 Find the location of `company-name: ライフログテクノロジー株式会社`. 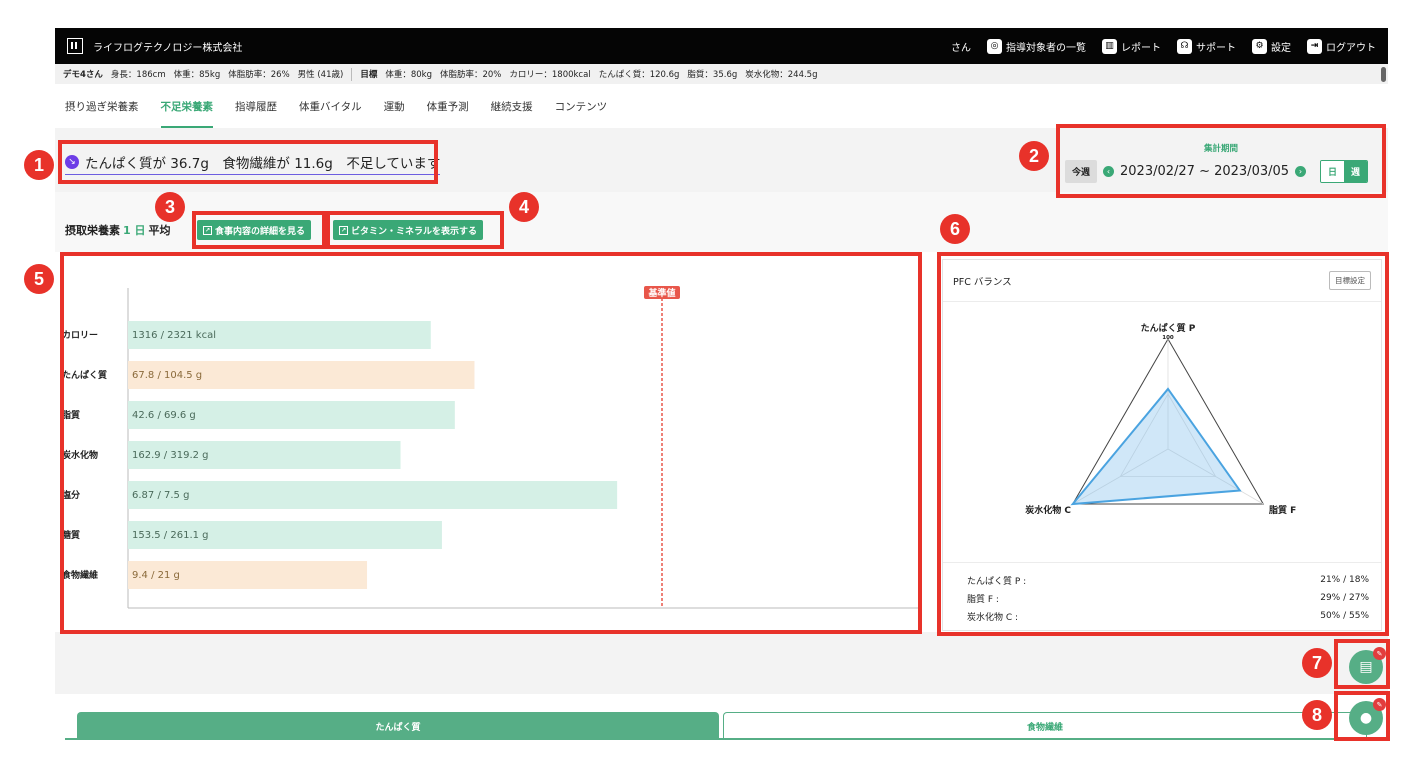

company-name: ライフログテクノロジー株式会社 is located at coordinates (168, 48).